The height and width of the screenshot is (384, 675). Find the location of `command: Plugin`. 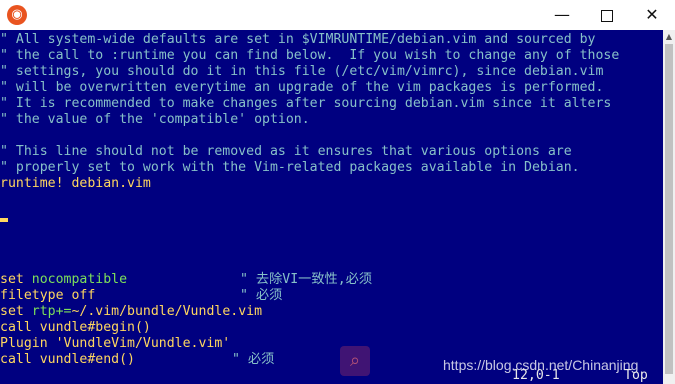

command: Plugin is located at coordinates (28, 343).